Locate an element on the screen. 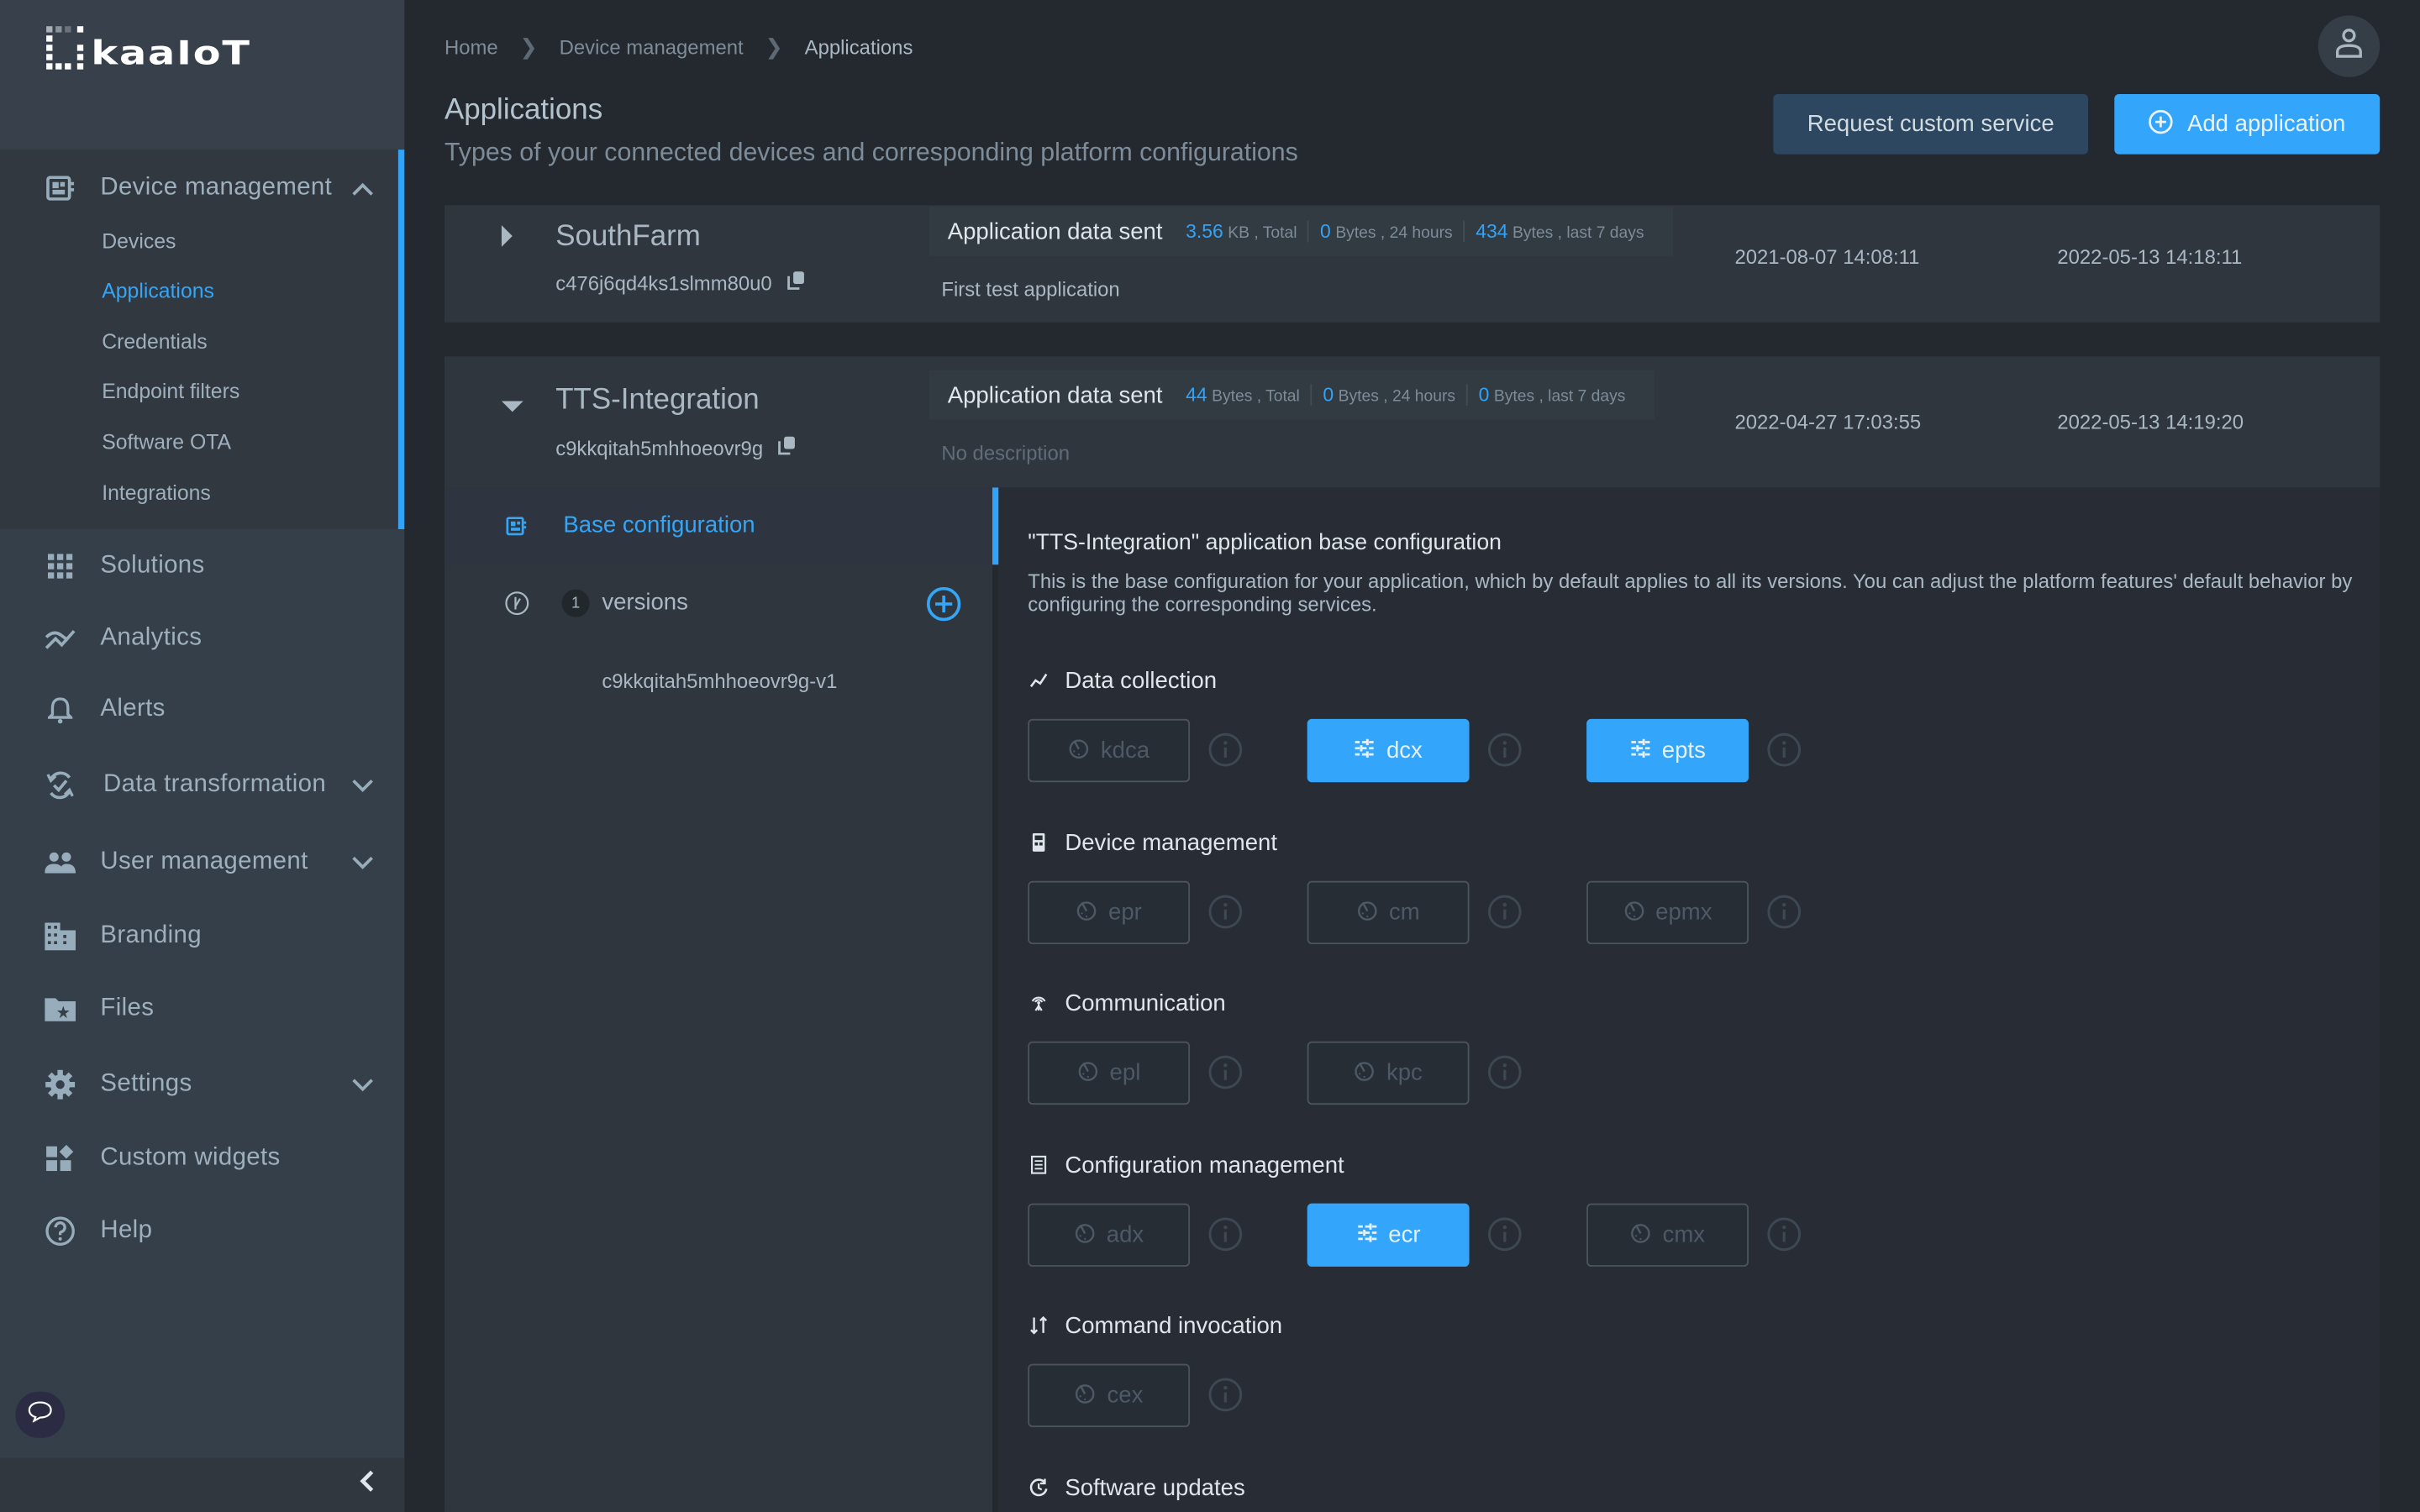  service-button-cex: cex is located at coordinates (1109, 1395).